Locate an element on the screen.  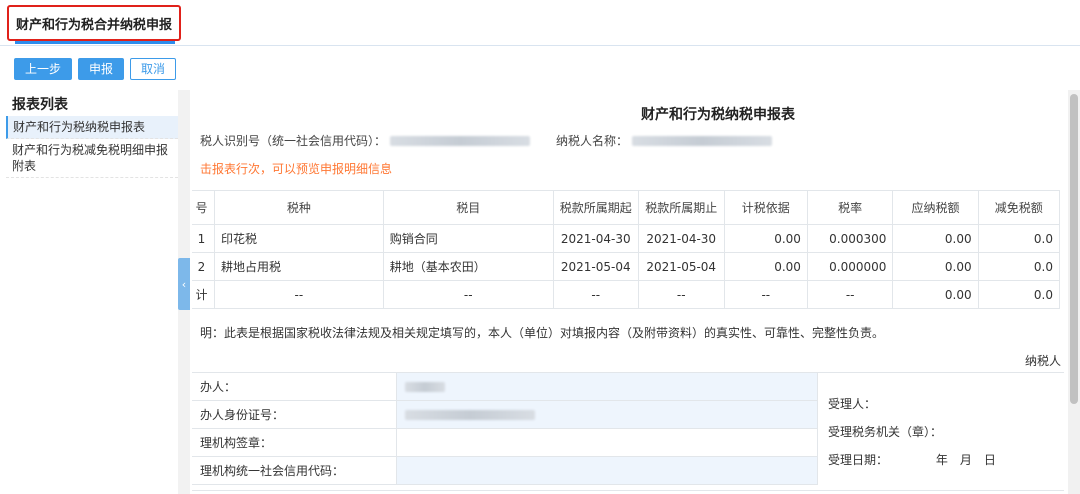
table-header-row: 号 税种 税目 税款所属期起 税款所属期止 计税依据 税率 应纳税额 减免税额 is located at coordinates (626, 207).